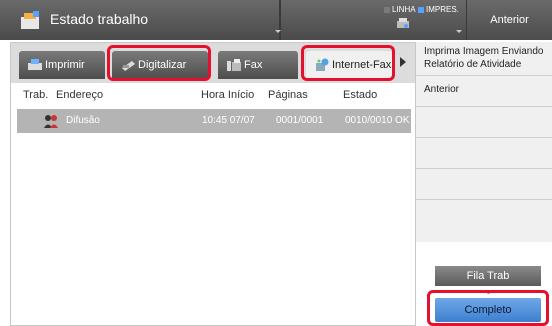 The width and height of the screenshot is (552, 326). What do you see at coordinates (228, 95) in the screenshot?
I see `column-header-hora-inicio: Hora Início` at bounding box center [228, 95].